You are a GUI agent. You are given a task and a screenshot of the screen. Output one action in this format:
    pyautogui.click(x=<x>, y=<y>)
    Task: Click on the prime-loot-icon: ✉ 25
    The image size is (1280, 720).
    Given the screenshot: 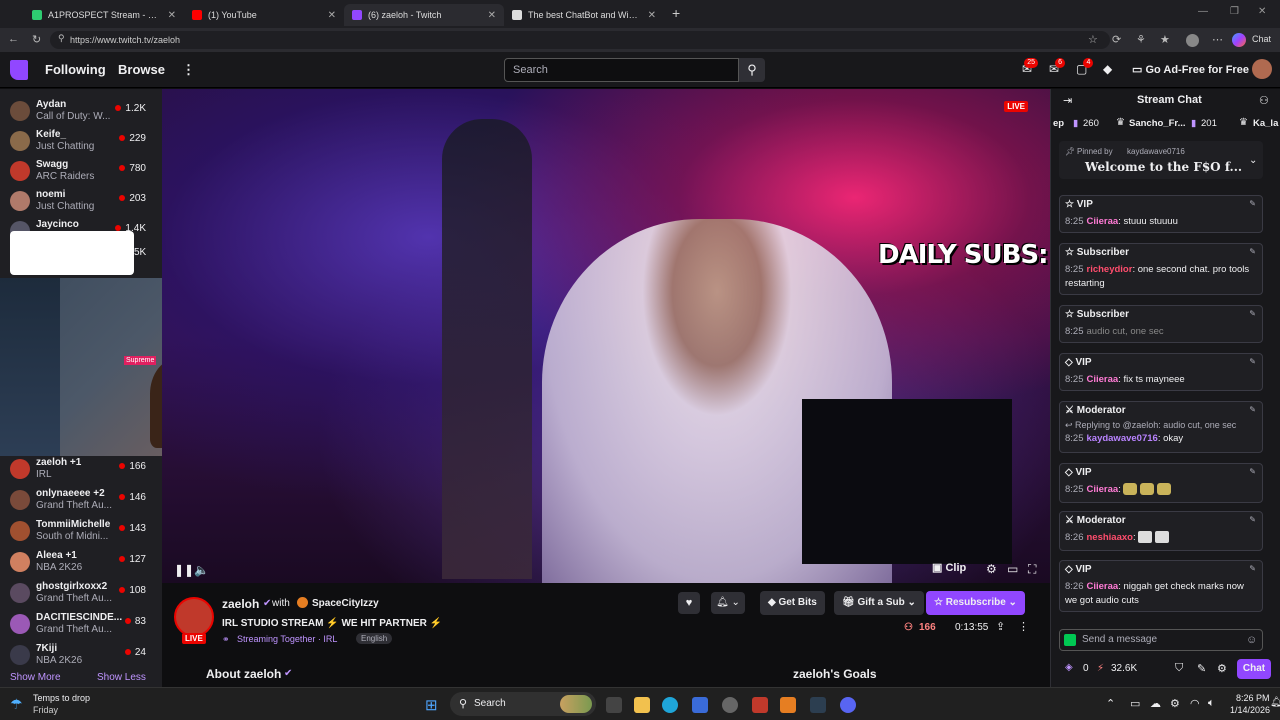 What is the action you would take?
    pyautogui.click(x=1030, y=67)
    